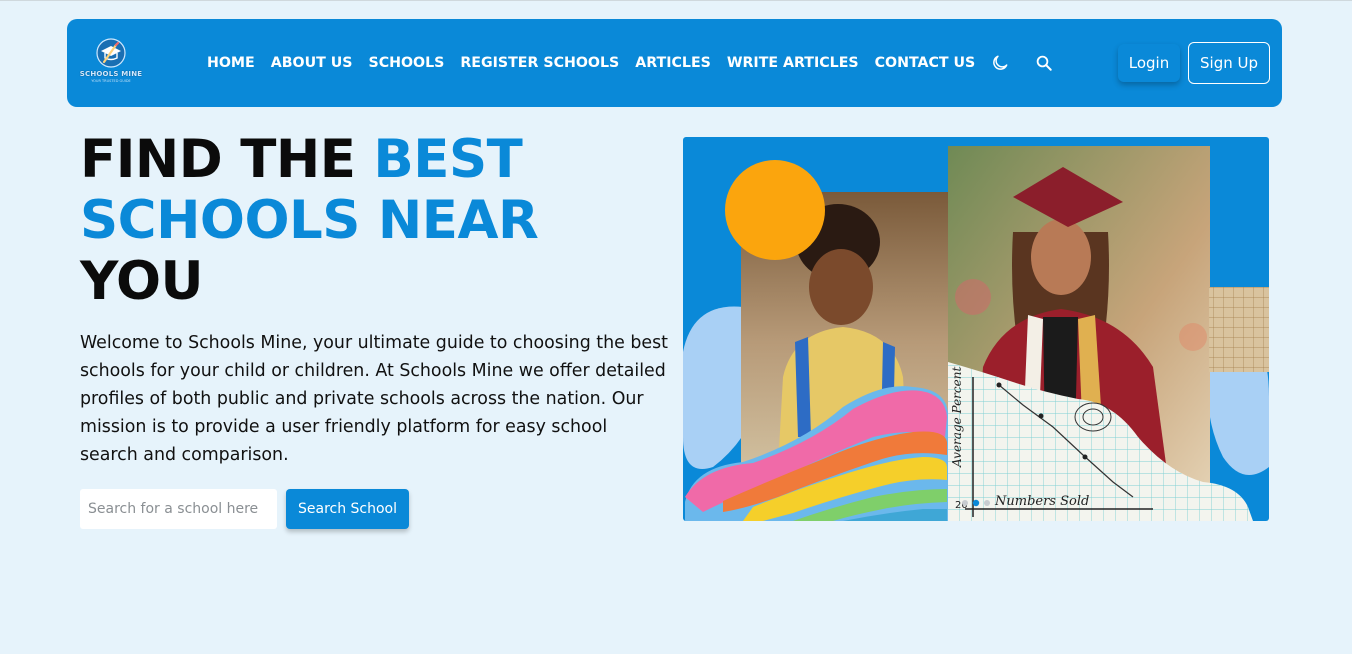  I want to click on graduation-cap-pencil-icon, so click(111, 53).